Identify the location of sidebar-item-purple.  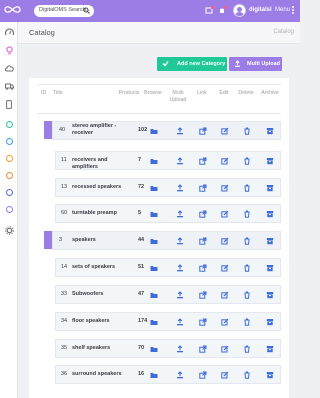
(9, 209).